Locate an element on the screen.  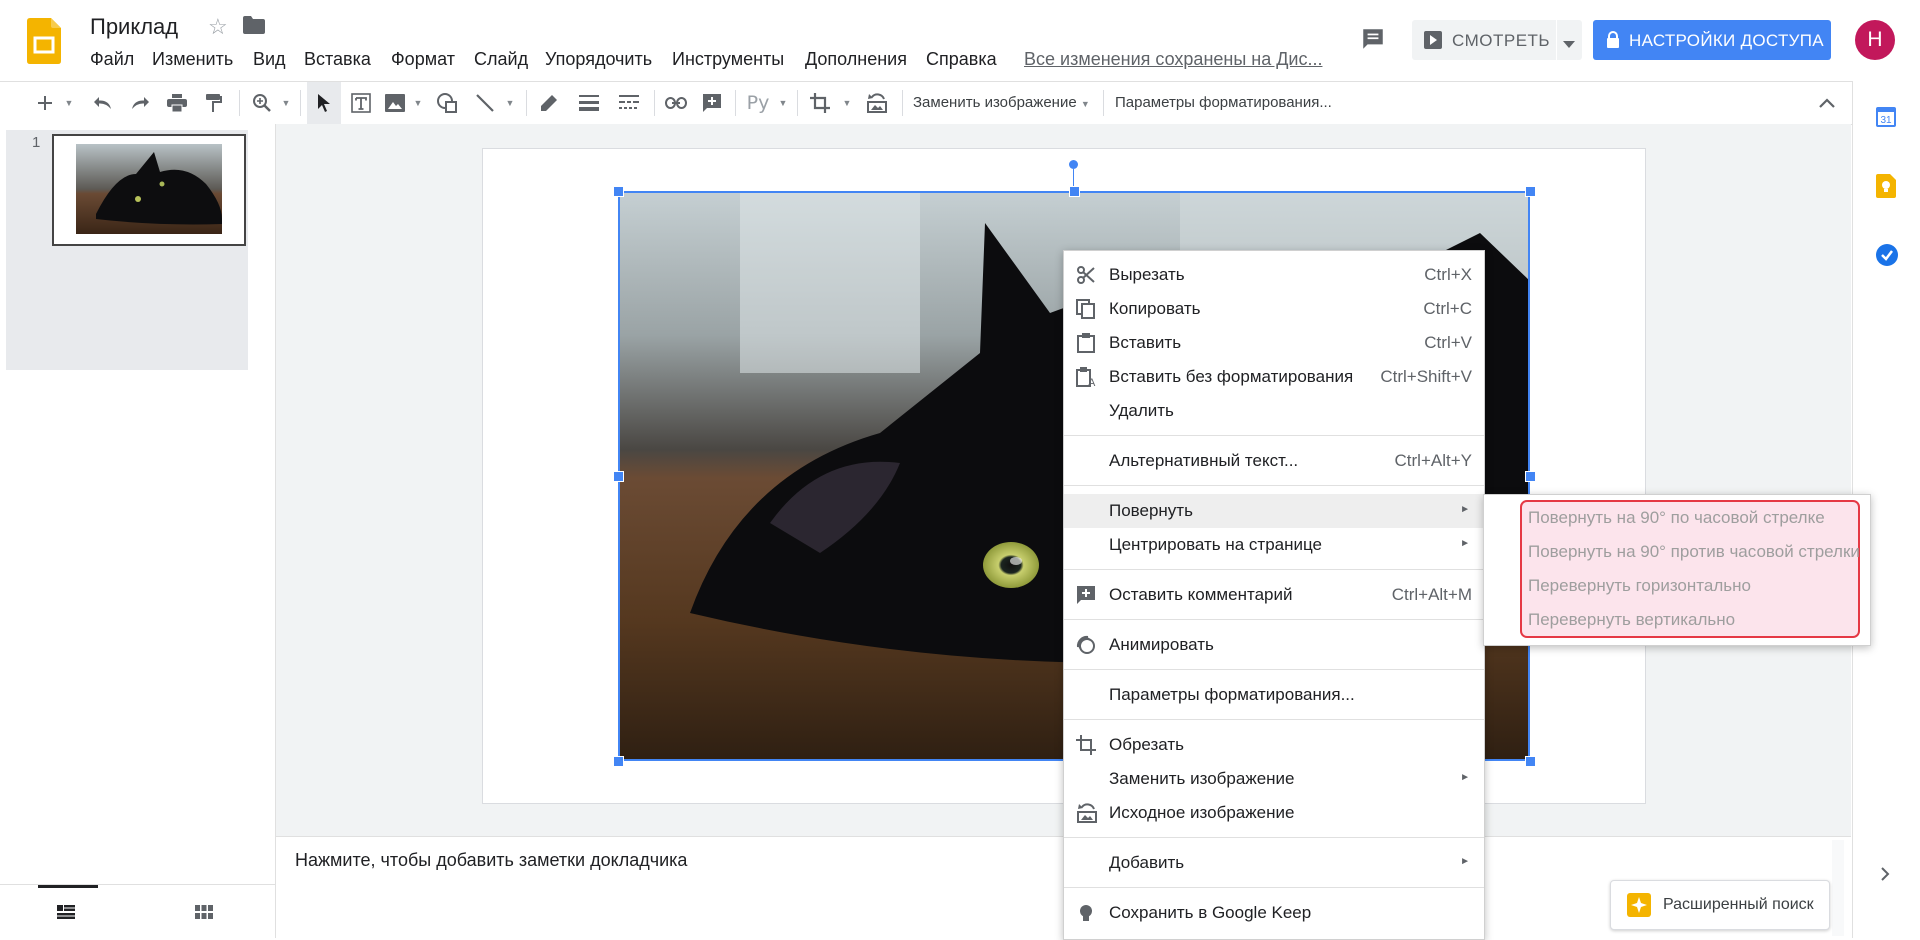
rotate-handle is located at coordinates (1073, 164).